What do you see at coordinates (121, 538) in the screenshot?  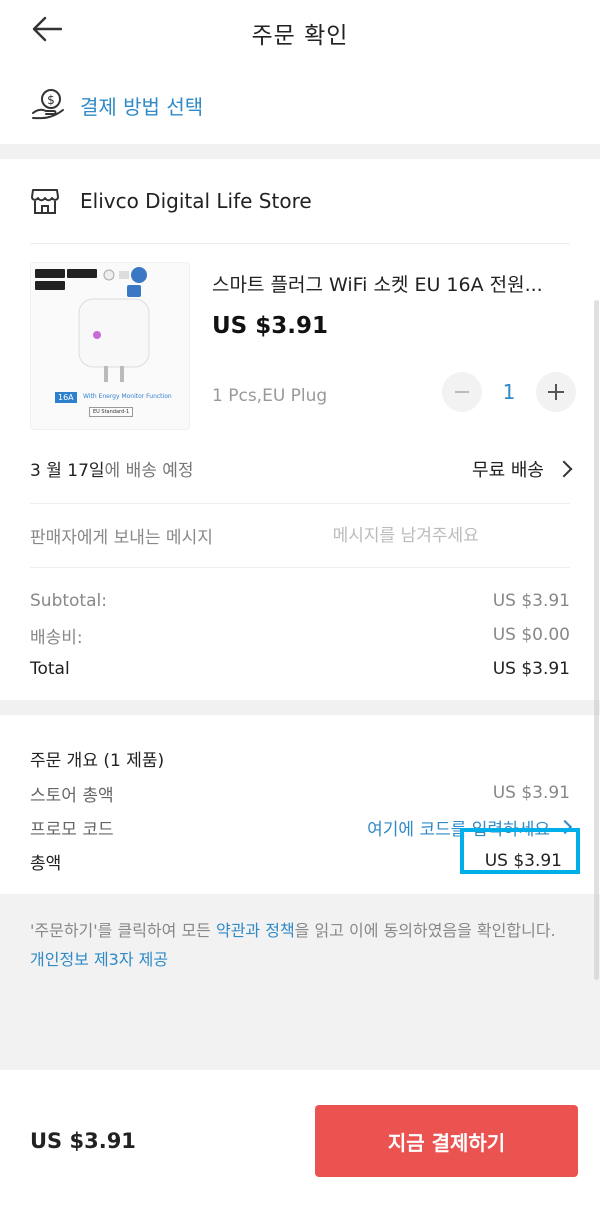 I see `seller-message-label: 판매자에게 보내는 메시지` at bounding box center [121, 538].